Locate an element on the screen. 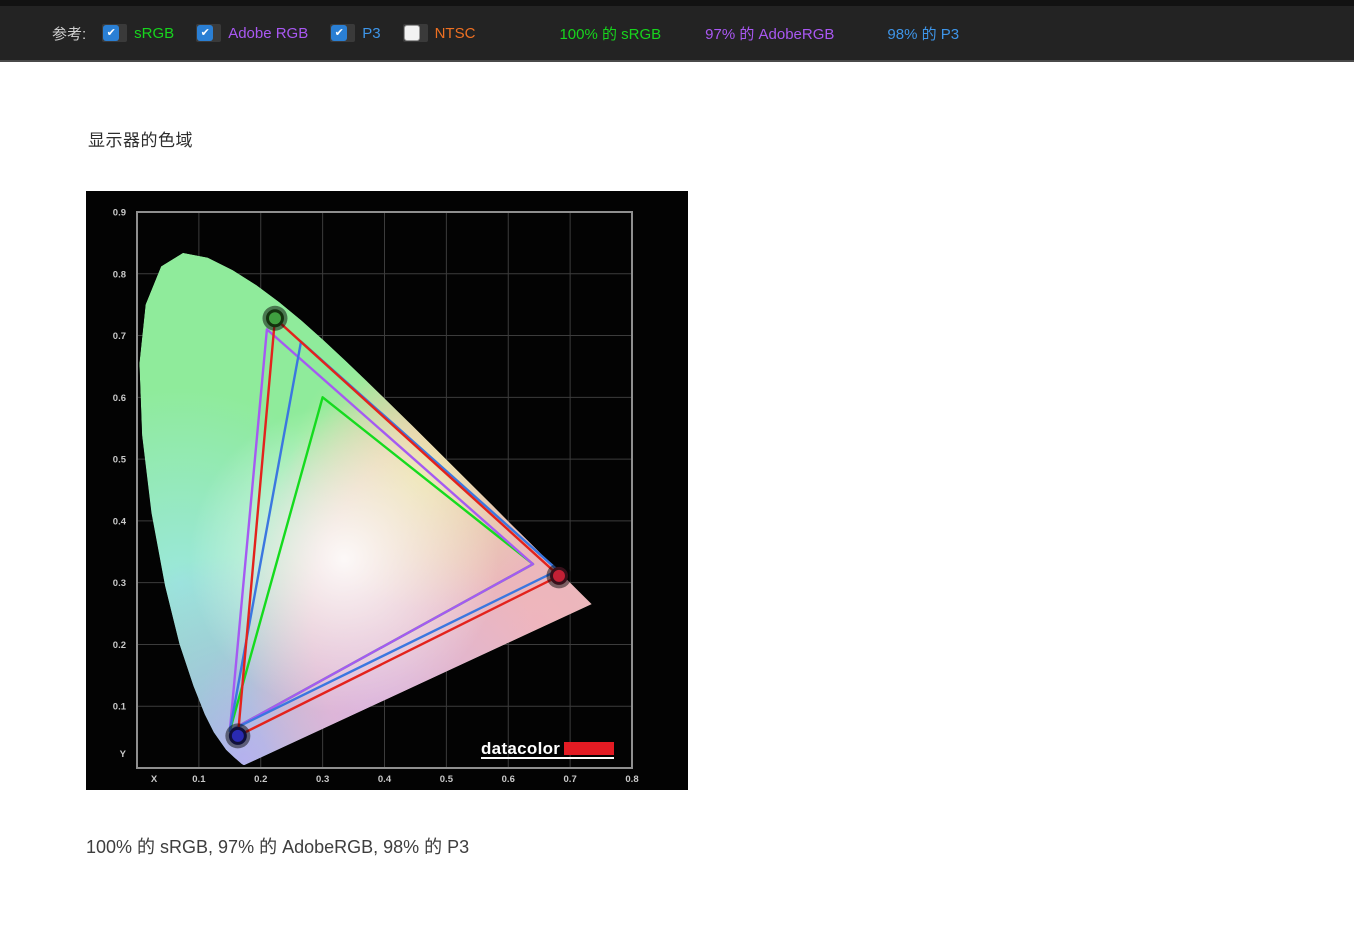 This screenshot has width=1354, height=949. gamut-checkbox-group: ✔ sRGB ✔ Adobe RGB ✔ P3 NTSC is located at coordinates (299, 33).